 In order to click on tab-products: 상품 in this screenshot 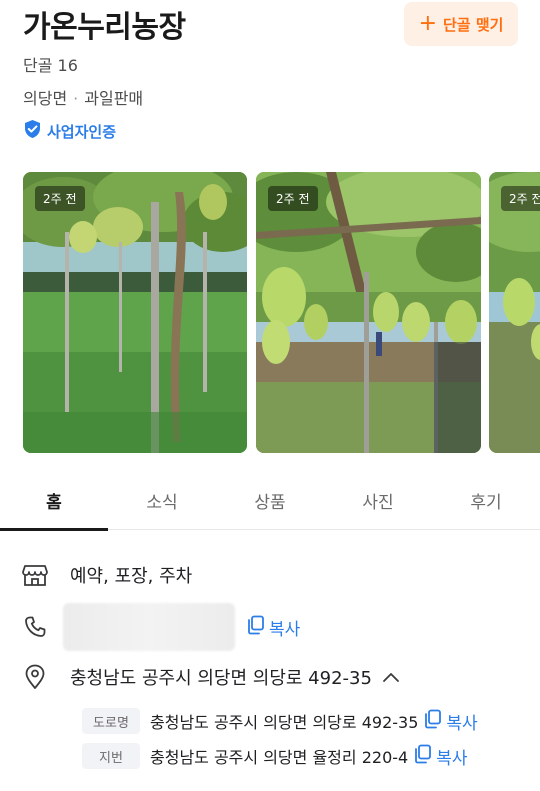, I will do `click(270, 500)`.